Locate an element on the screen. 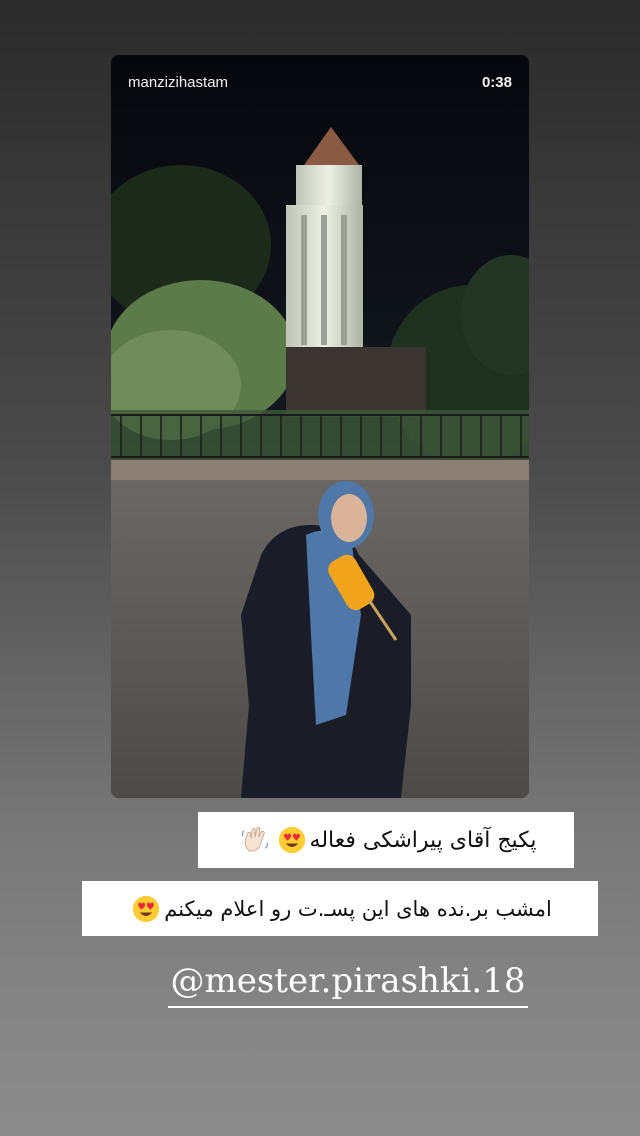 This screenshot has height=1136, width=640. mention-link: @mester.pirashki.18 is located at coordinates (348, 983).